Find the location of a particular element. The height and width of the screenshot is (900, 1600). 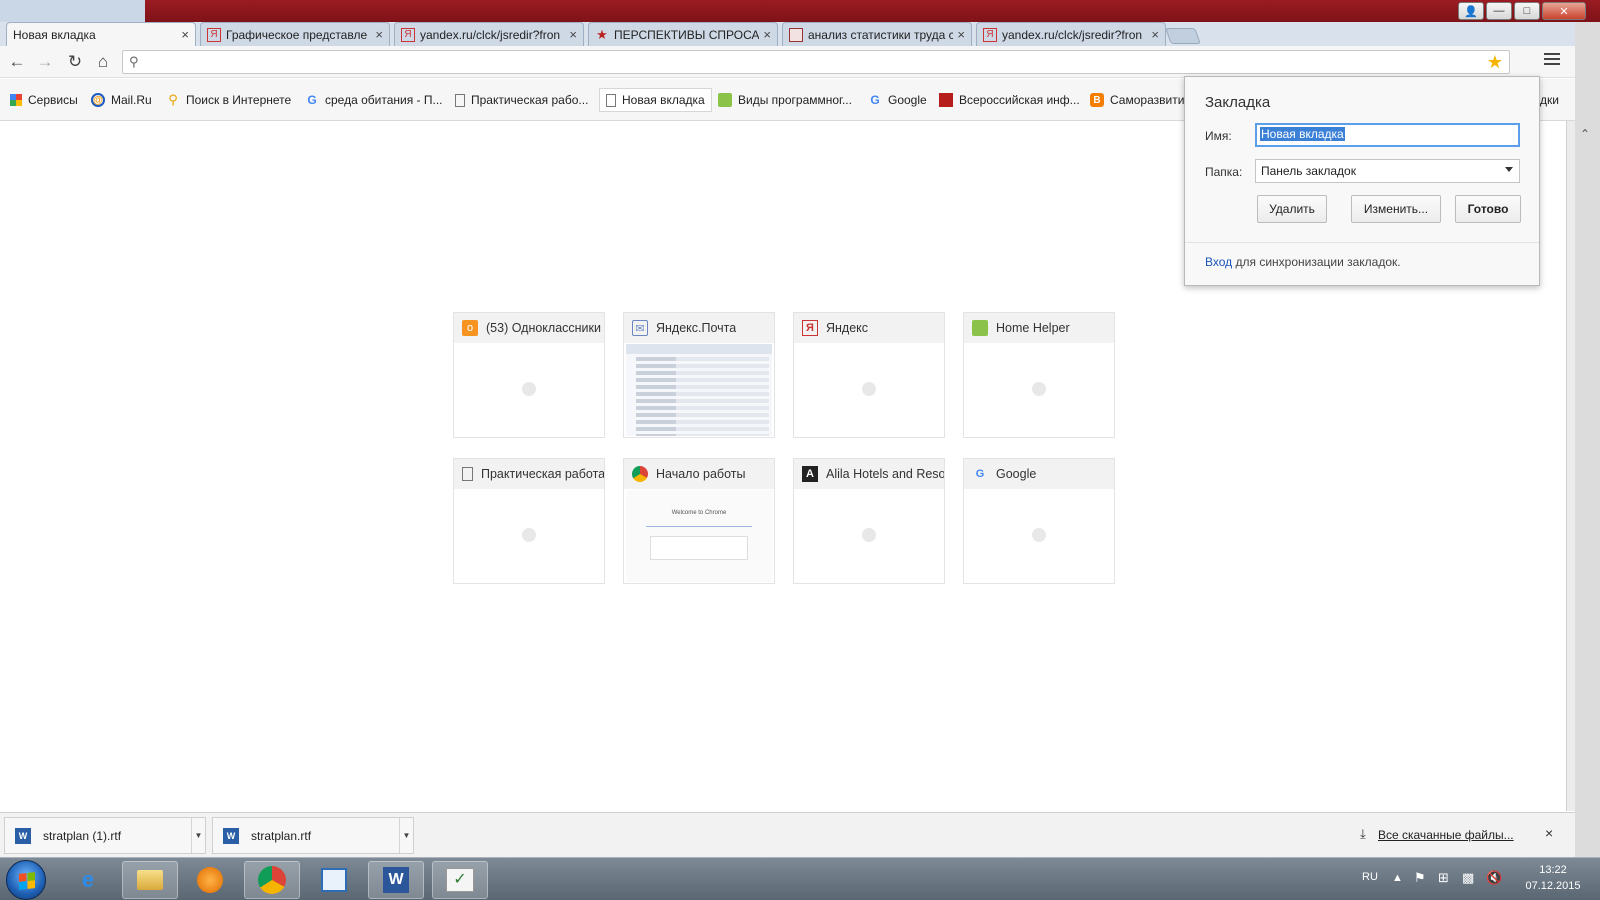

download-item: W stratplan.rtf ▼ is located at coordinates (313, 835).